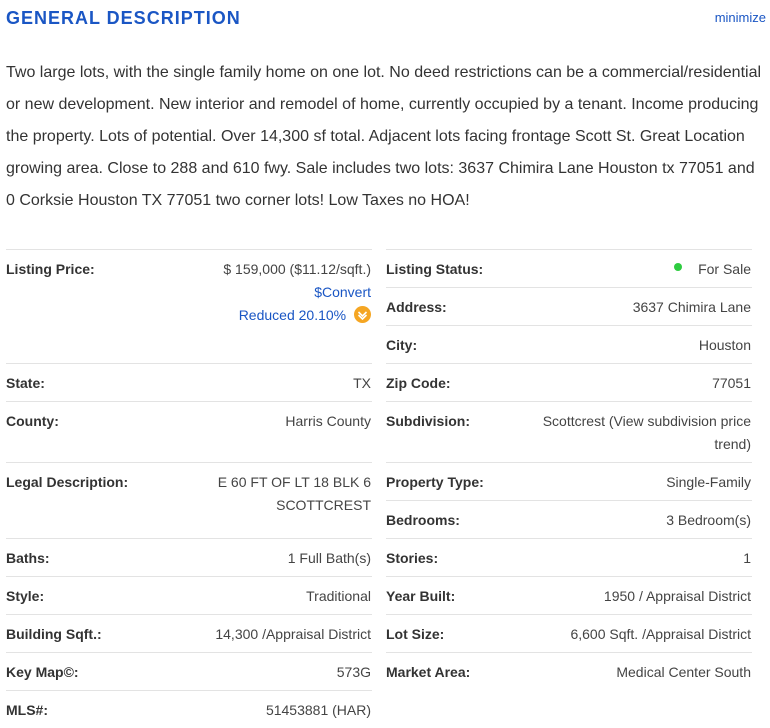  What do you see at coordinates (293, 634) in the screenshot?
I see `building-sqft-value: 14,300 /Appraisal District` at bounding box center [293, 634].